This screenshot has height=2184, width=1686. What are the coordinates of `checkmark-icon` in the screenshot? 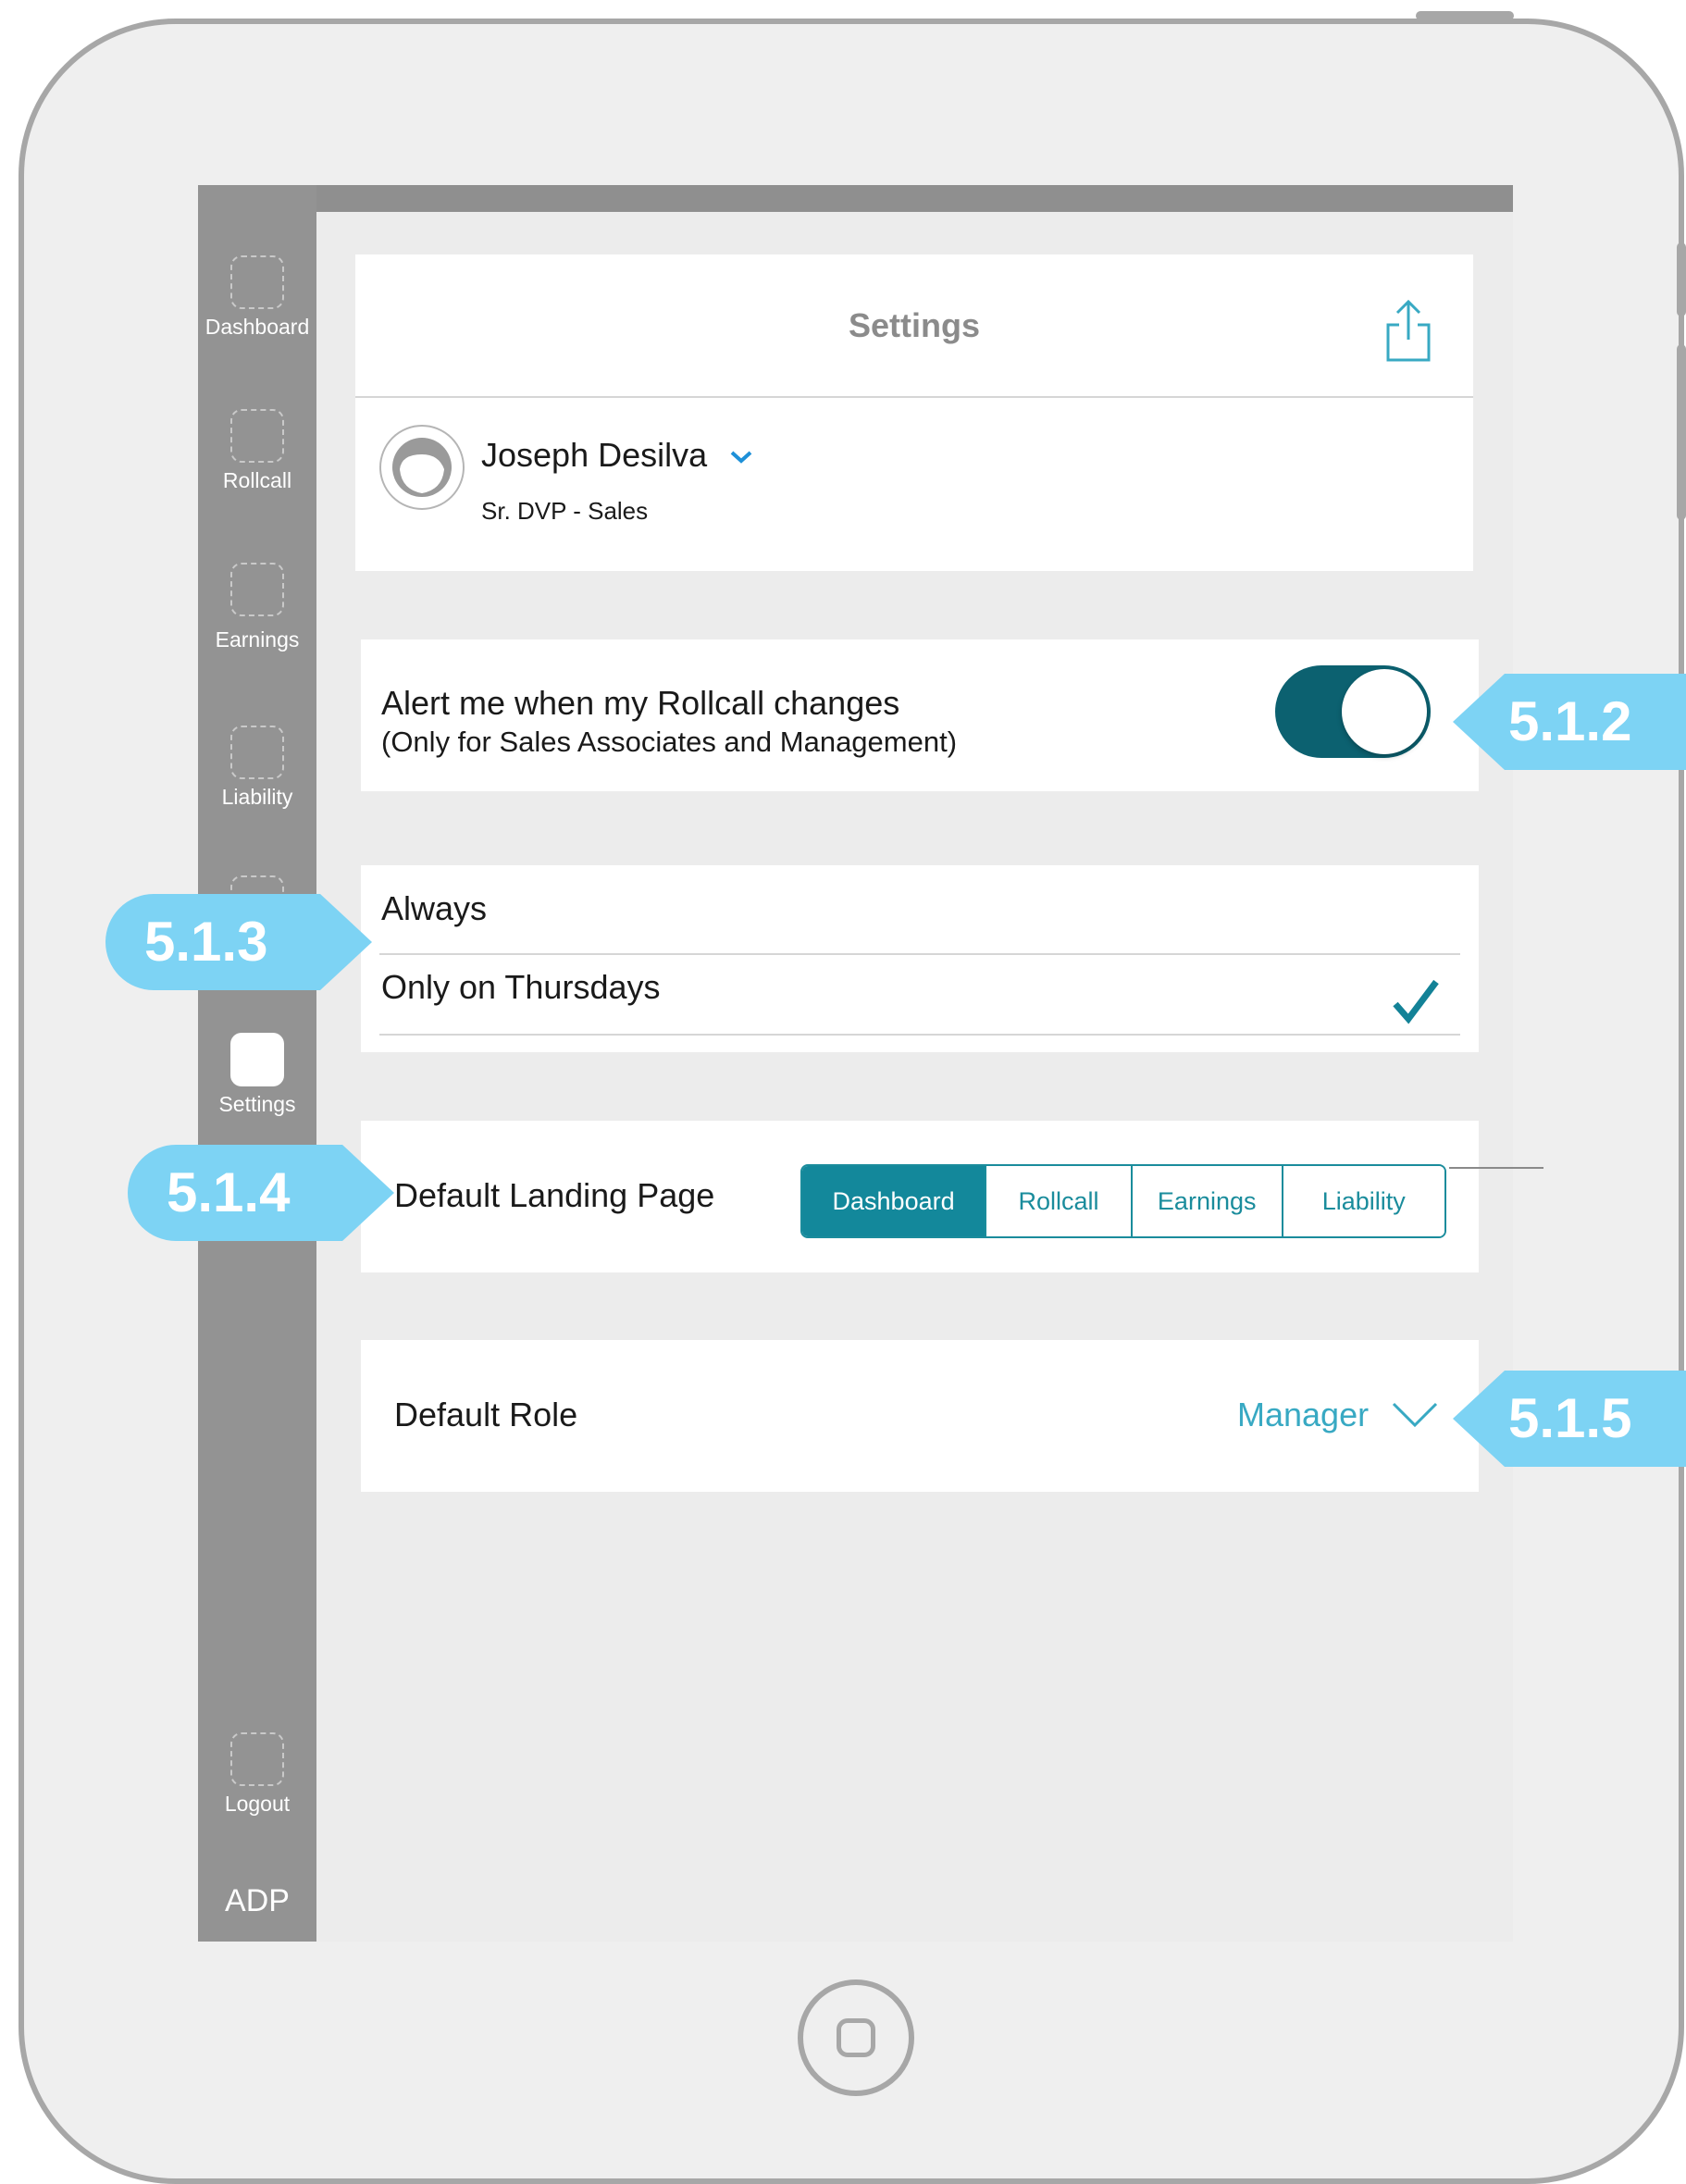 It's located at (1416, 1001).